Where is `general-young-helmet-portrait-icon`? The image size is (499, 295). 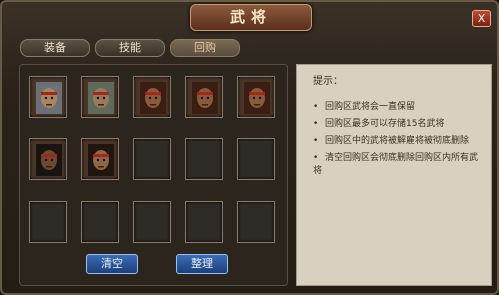 general-young-helmet-portrait-icon is located at coordinates (49, 98).